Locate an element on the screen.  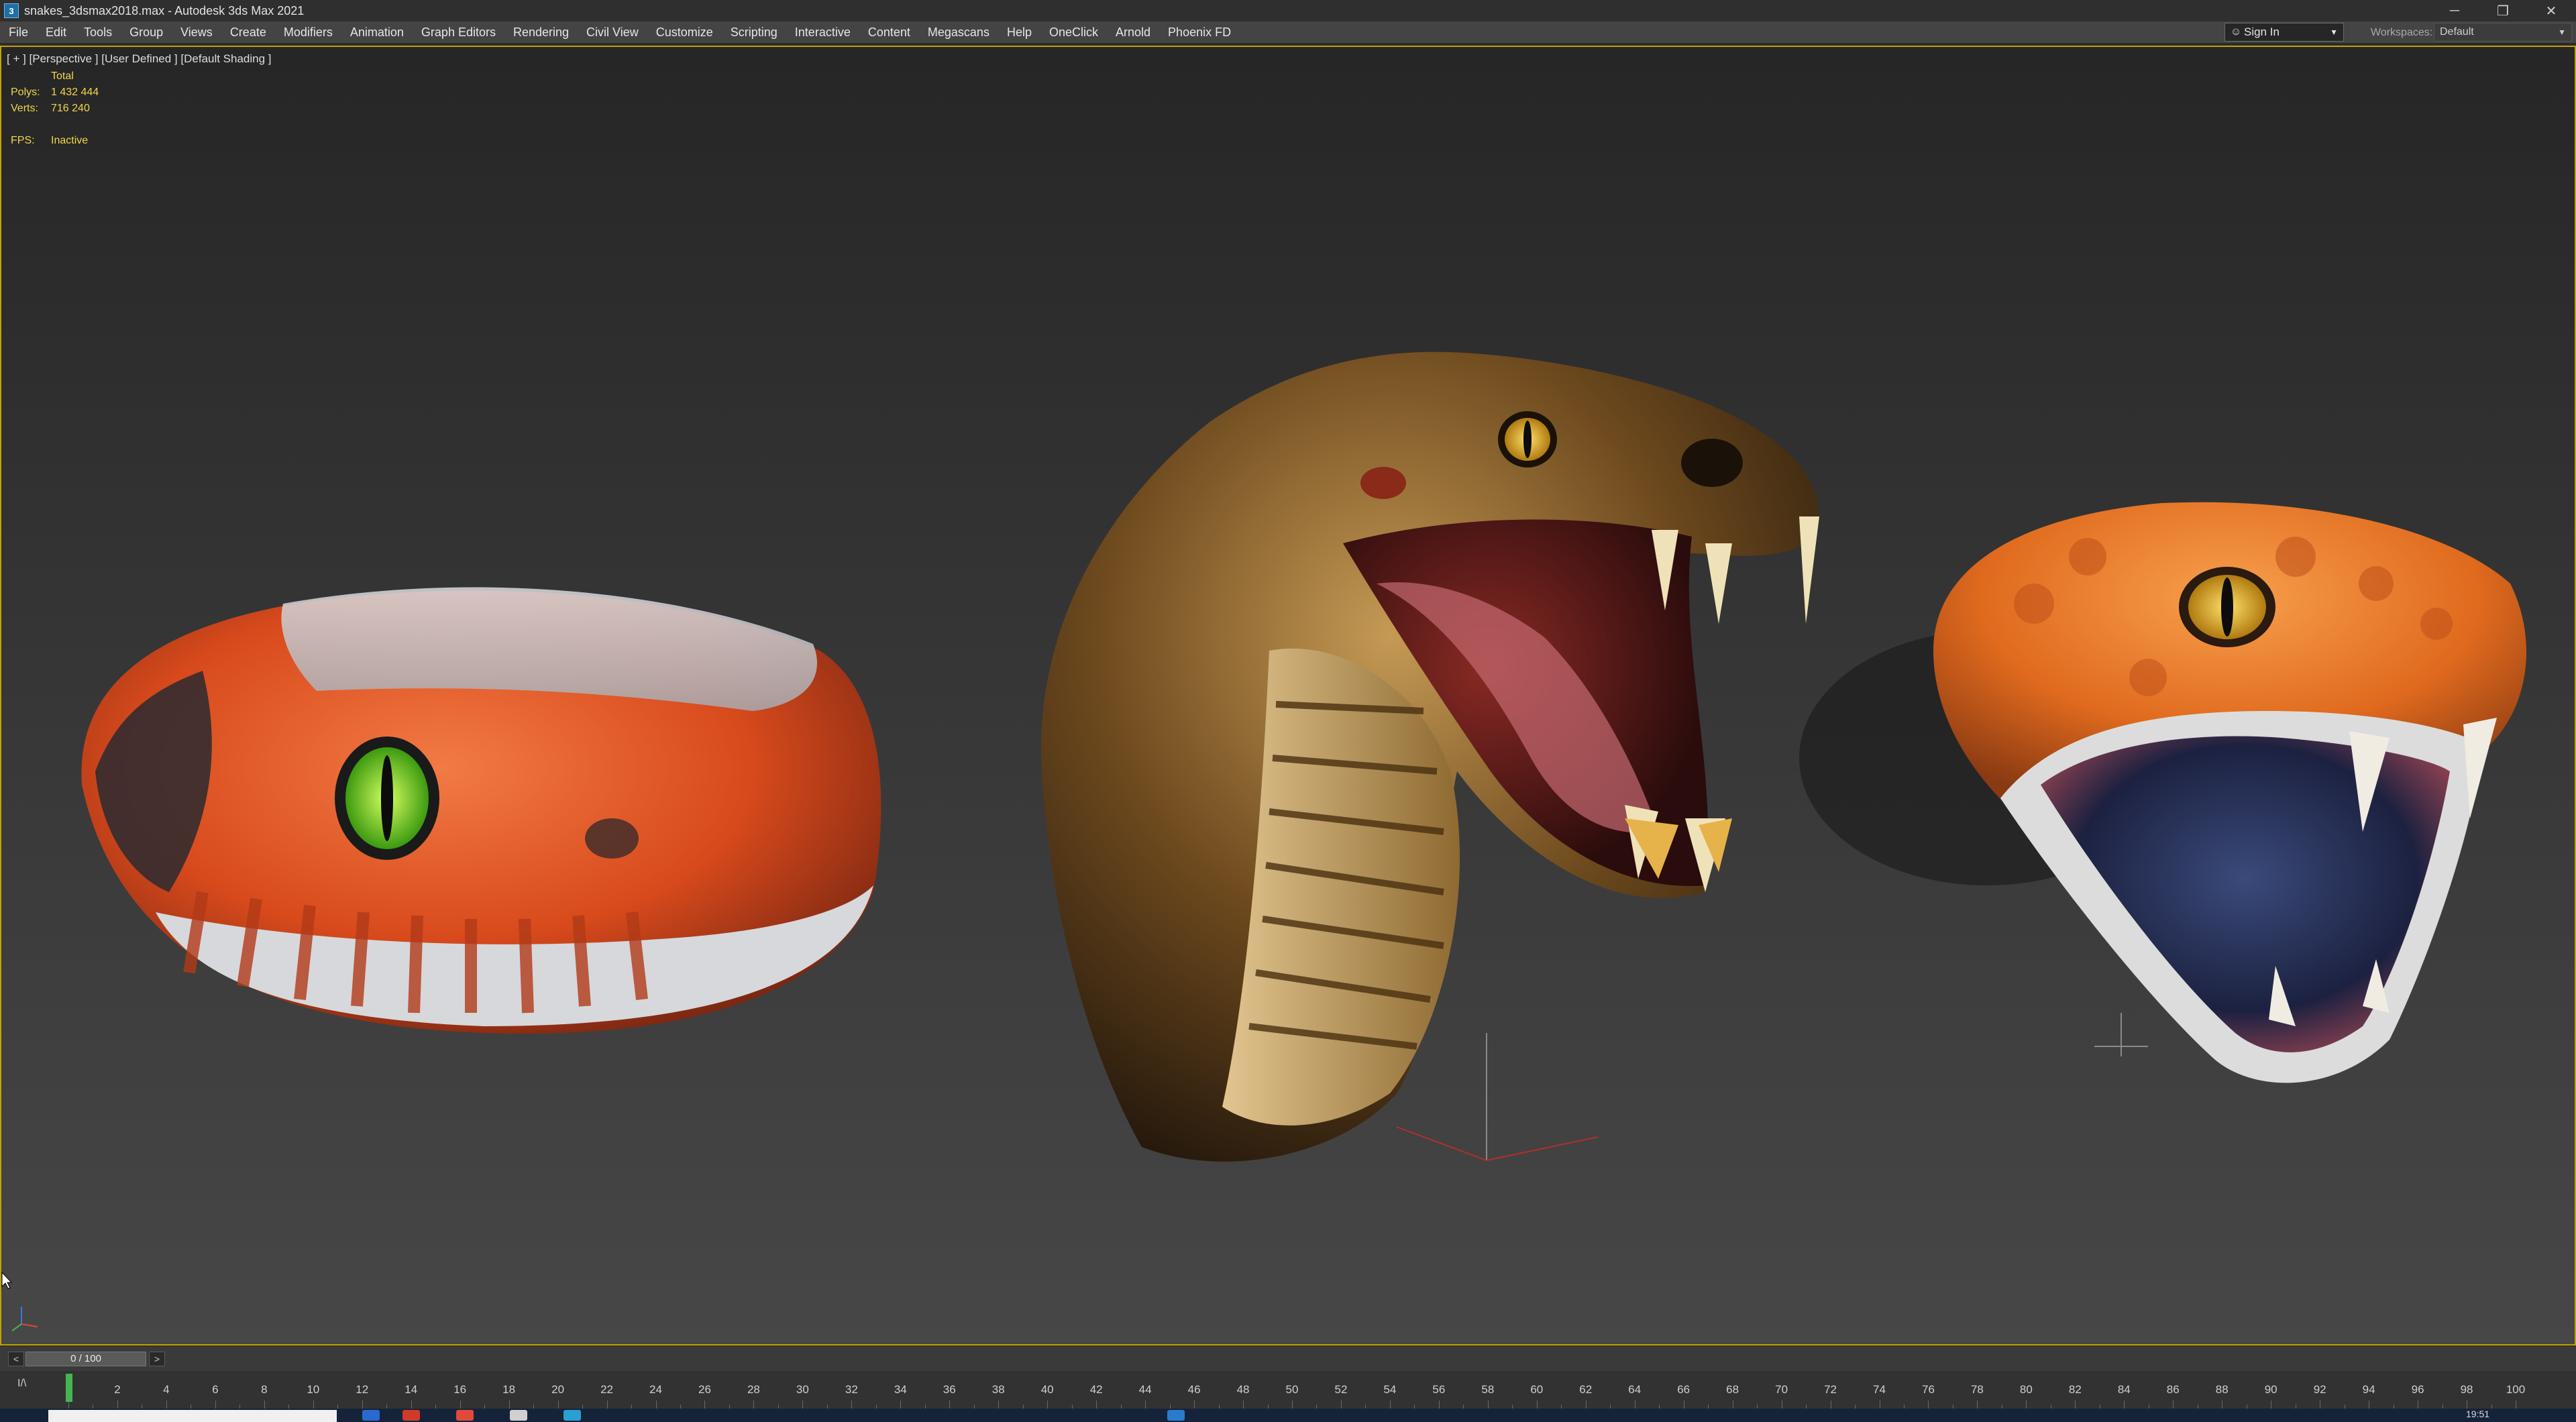
workspaces-label: Workspaces: is located at coordinates (2402, 32).